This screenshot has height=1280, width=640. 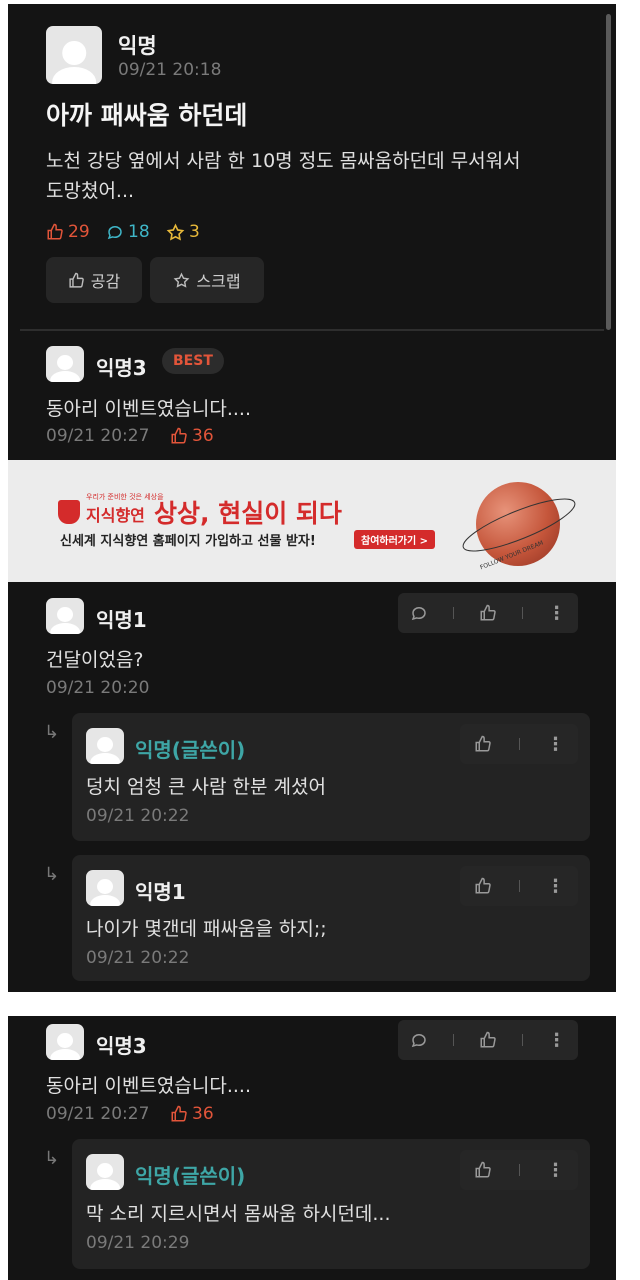 I want to click on comment-time: 09/21 20:20, so click(x=98, y=688).